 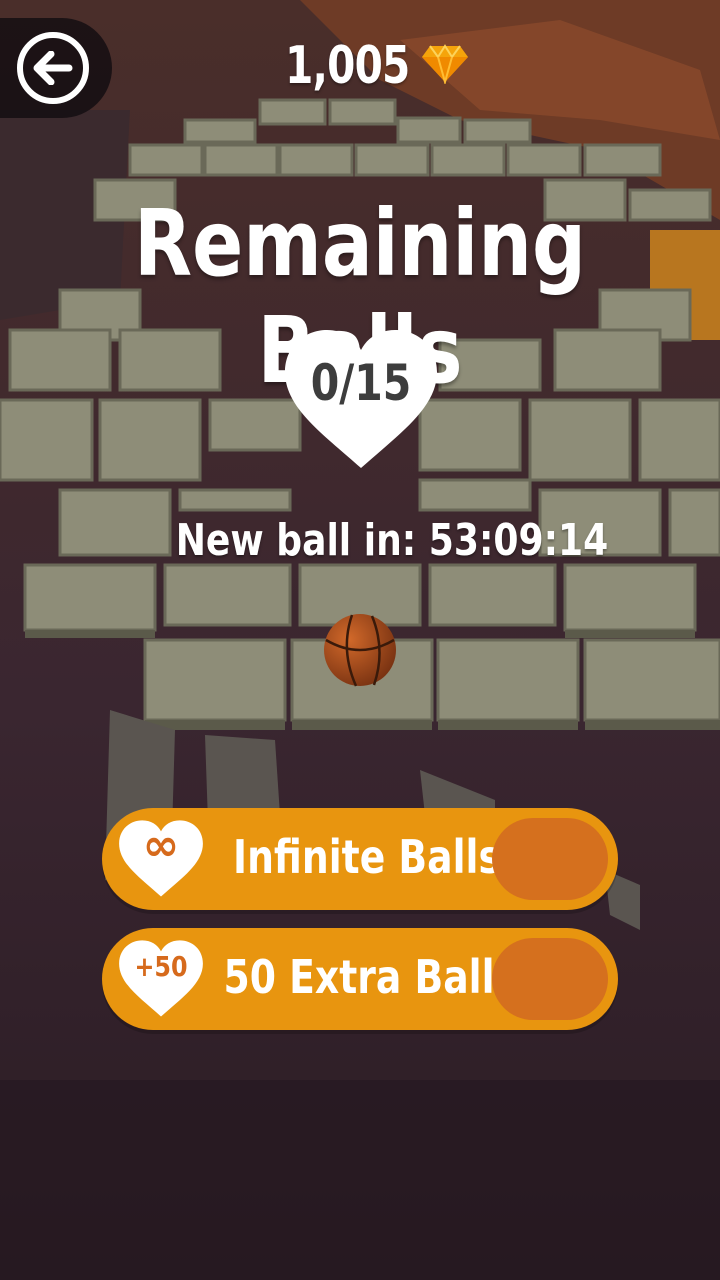 I want to click on diamond-icon, so click(x=445, y=66).